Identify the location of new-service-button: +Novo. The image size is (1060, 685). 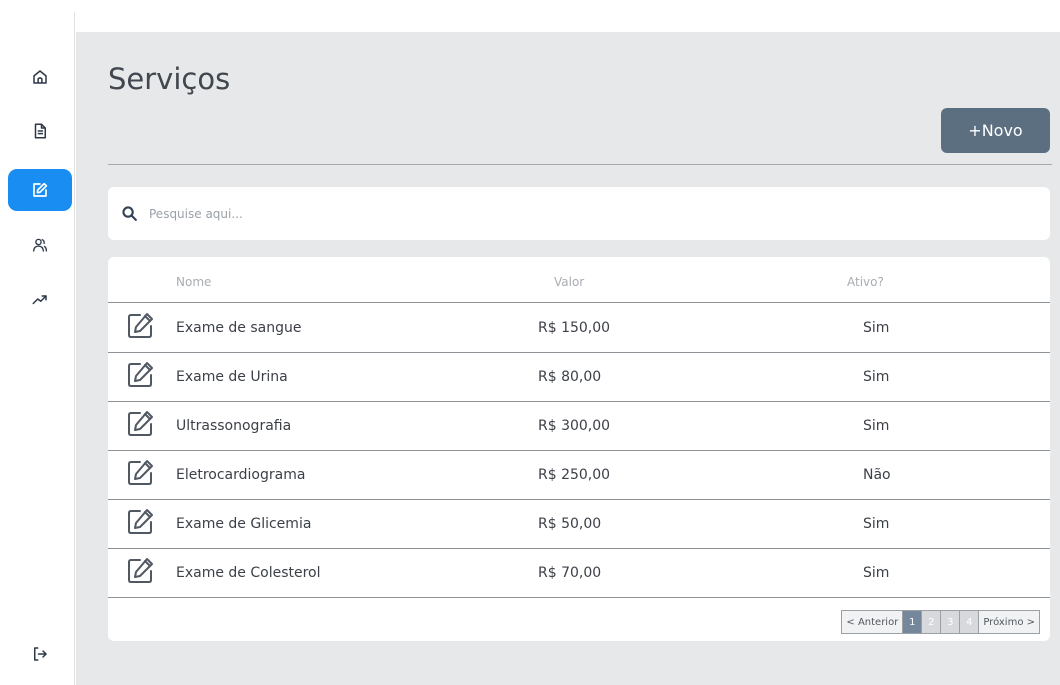
(995, 130).